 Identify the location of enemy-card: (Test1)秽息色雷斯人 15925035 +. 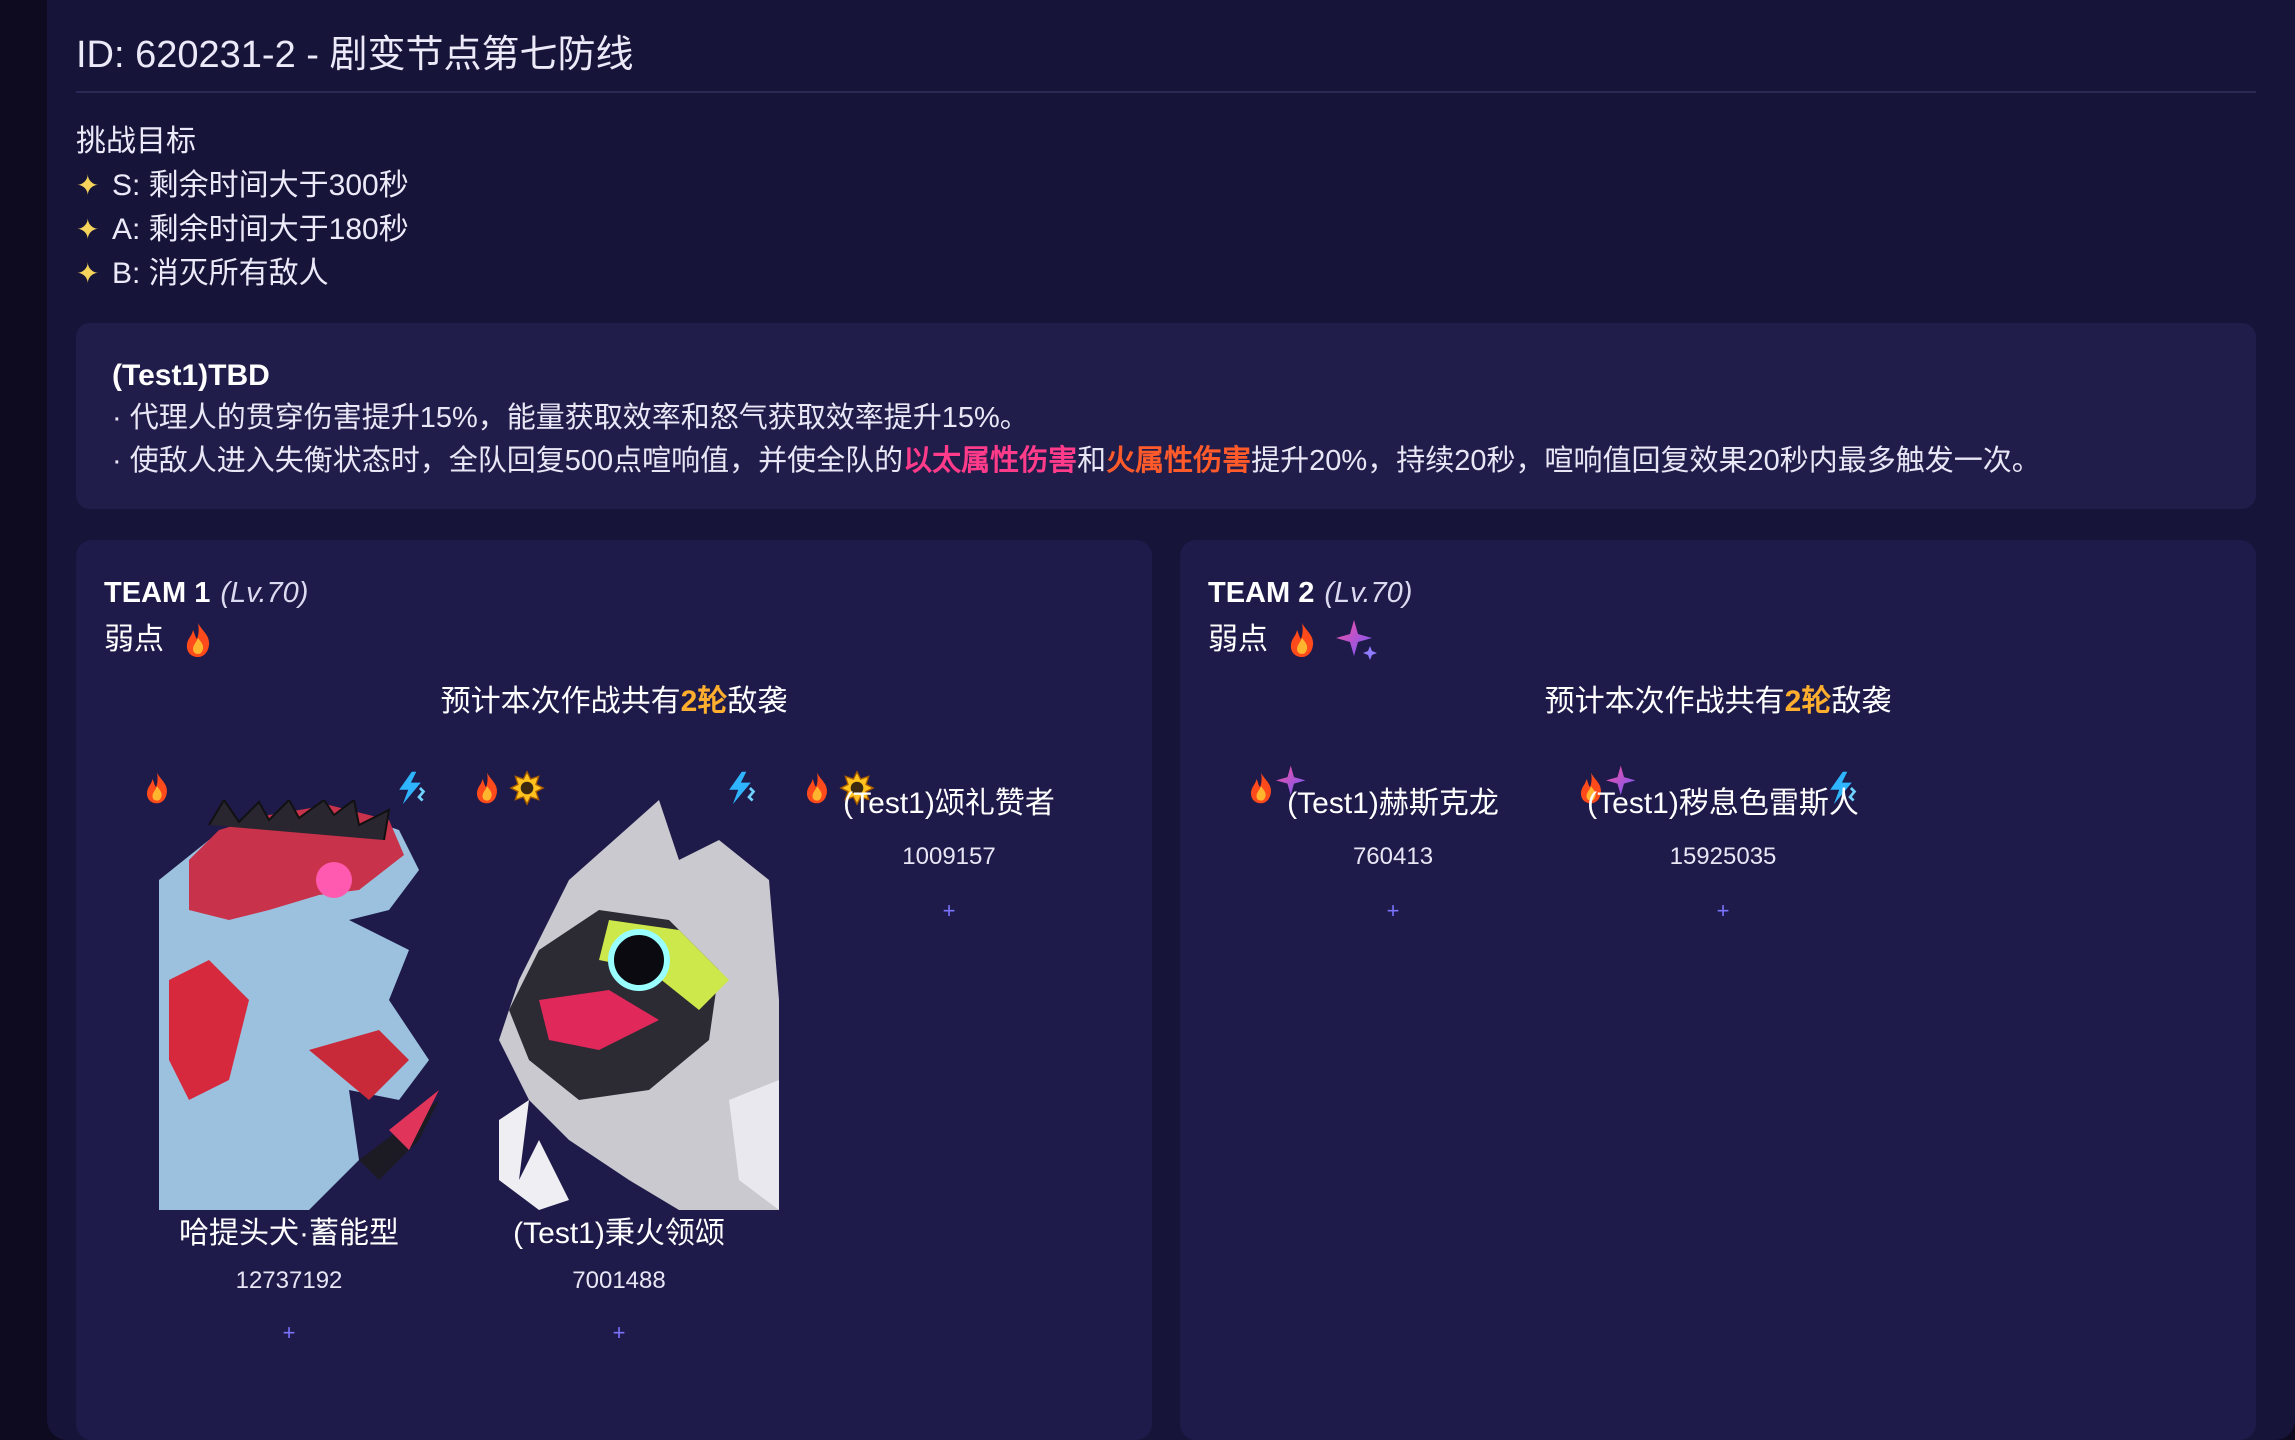
(1723, 867).